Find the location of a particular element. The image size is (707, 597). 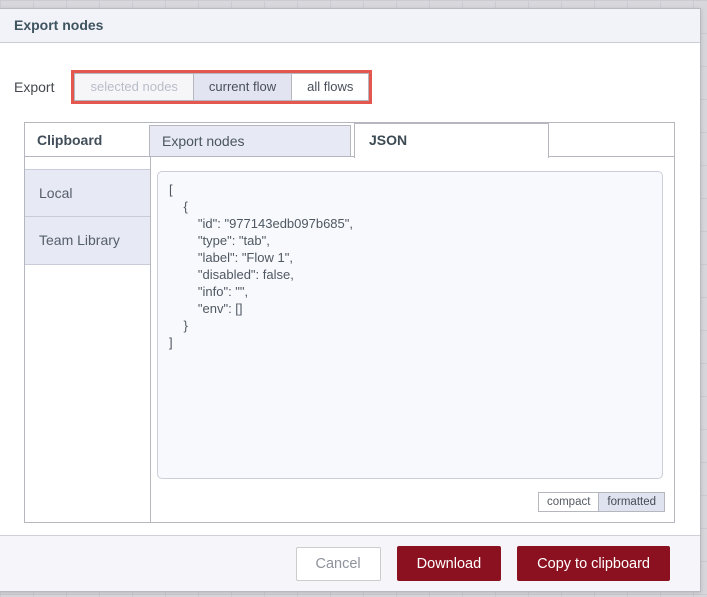

tab-export-nodes: Export nodes is located at coordinates (250, 141).